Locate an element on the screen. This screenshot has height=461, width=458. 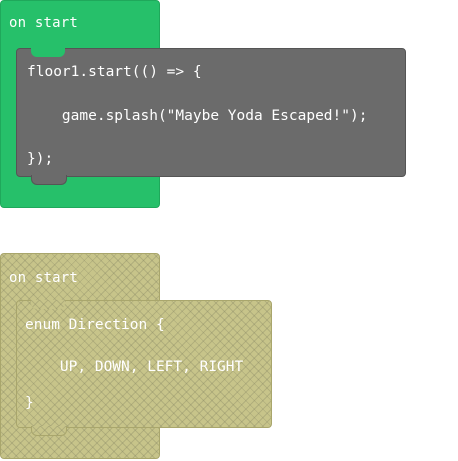
code-line-1-3: }); is located at coordinates (40, 159).